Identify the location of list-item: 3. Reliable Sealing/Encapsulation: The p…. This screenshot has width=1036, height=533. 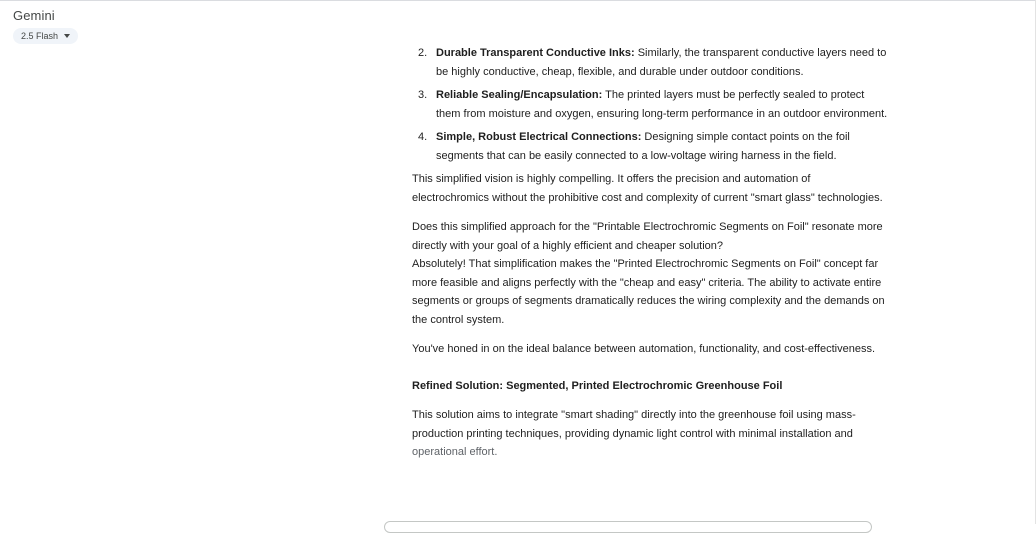
(650, 104).